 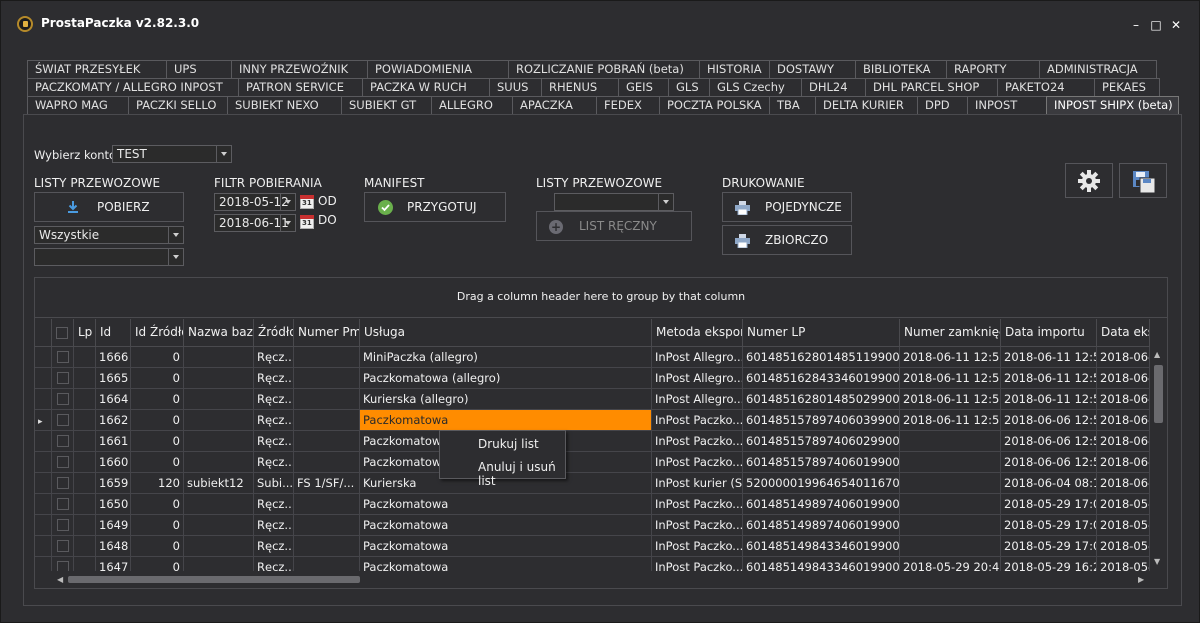 What do you see at coordinates (1049, 357) in the screenshot?
I see `cell-import: 2018-06-11 12:53` at bounding box center [1049, 357].